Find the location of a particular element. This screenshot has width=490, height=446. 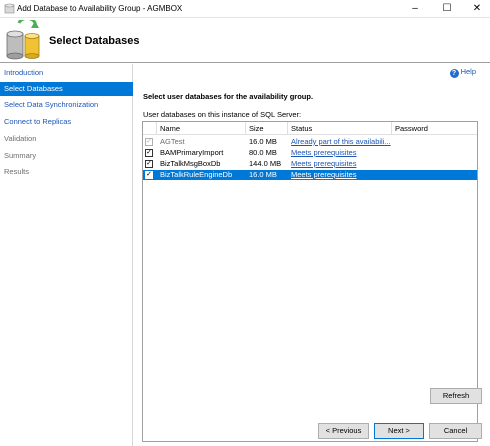

nav-item-summary: Summary is located at coordinates (20, 155).